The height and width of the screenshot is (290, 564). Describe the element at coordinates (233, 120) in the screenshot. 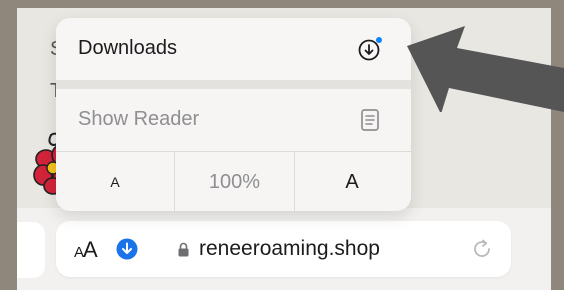

I see `menu-item-show-reader: Show Reader` at that location.